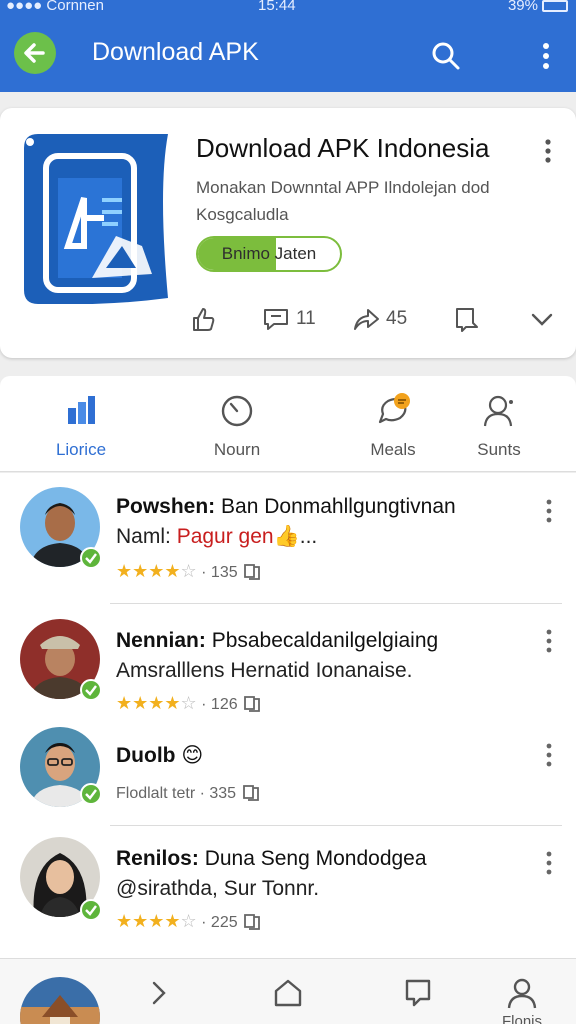  Describe the element at coordinates (175, 52) in the screenshot. I see `page-title: Download APK` at that location.